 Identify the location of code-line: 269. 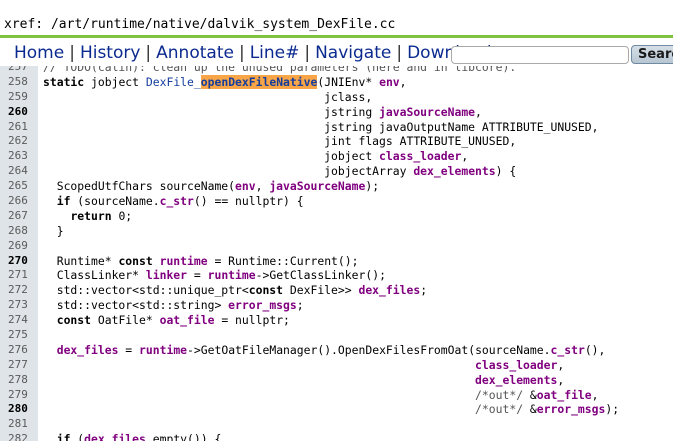
(336, 246).